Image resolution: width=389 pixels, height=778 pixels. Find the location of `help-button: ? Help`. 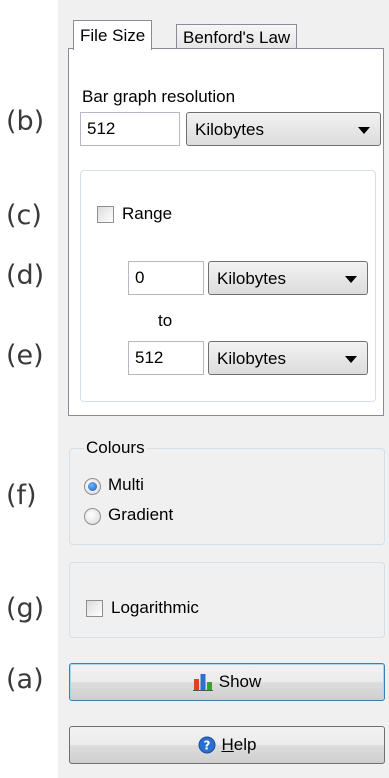

help-button: ? Help is located at coordinates (227, 745).